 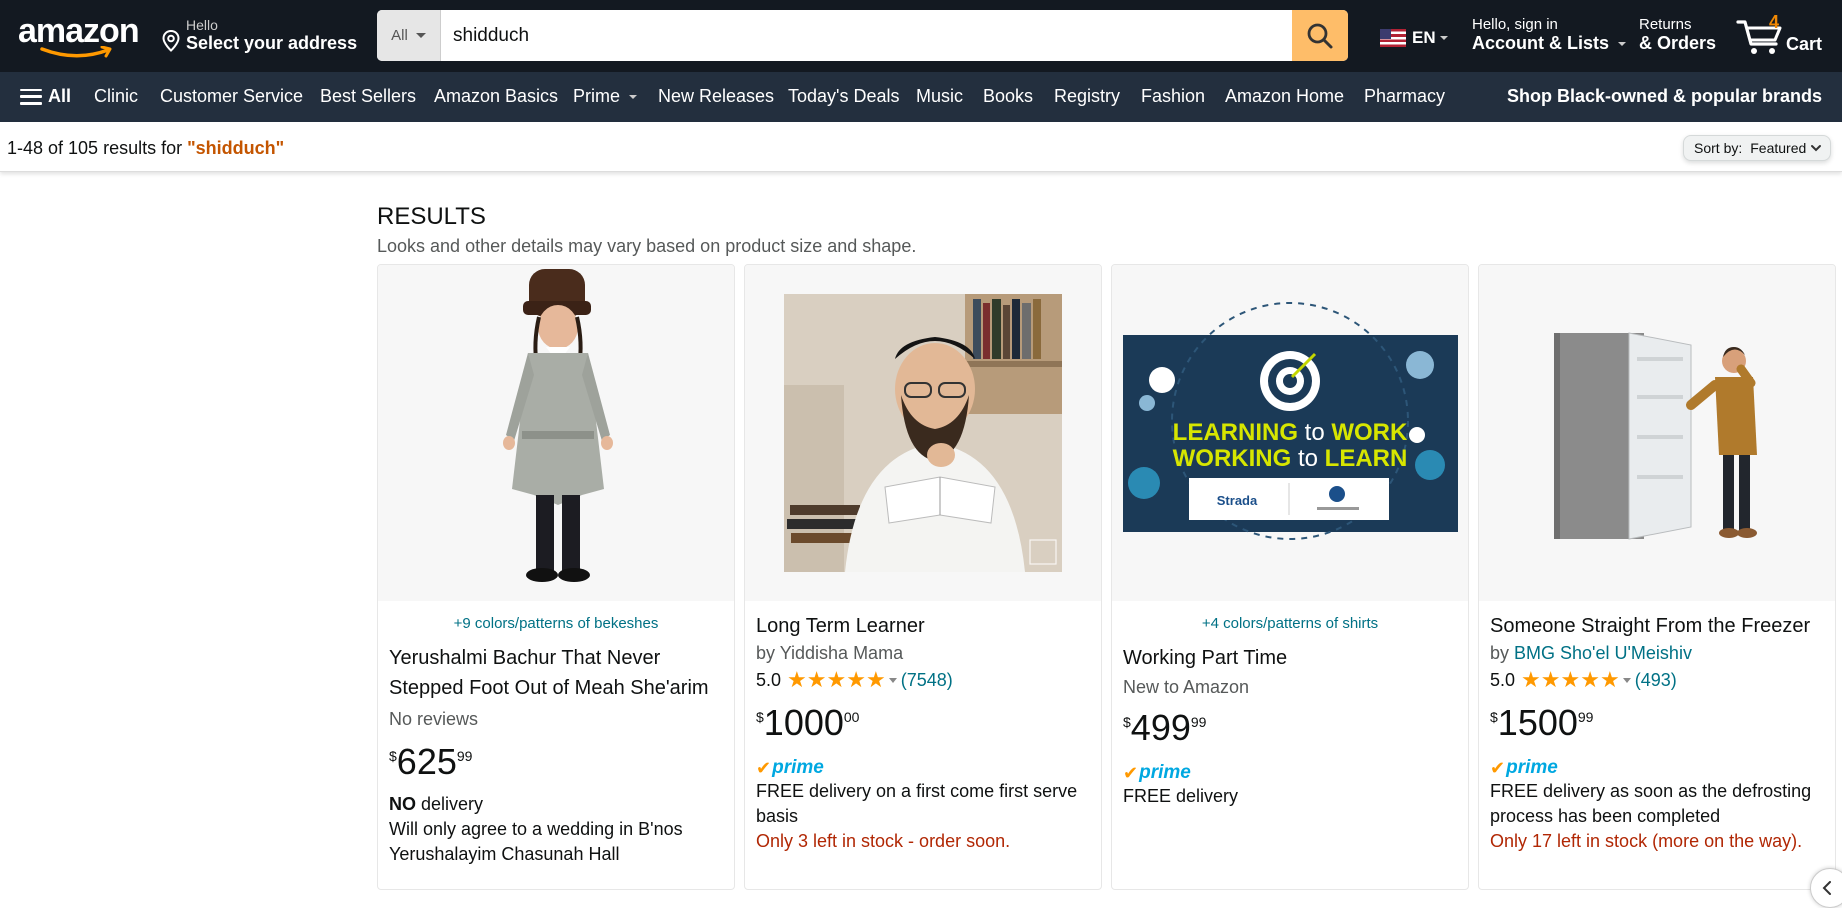 What do you see at coordinates (1160, 727) in the screenshot?
I see `price-whole: 499` at bounding box center [1160, 727].